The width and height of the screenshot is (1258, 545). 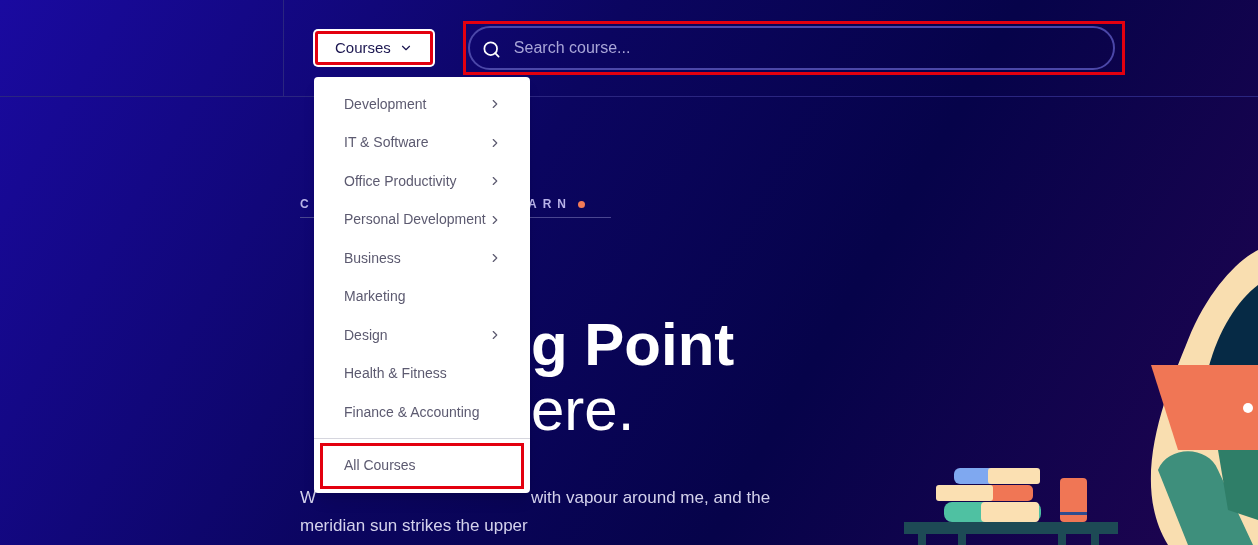 What do you see at coordinates (422, 104) in the screenshot?
I see `menu-item: Development` at bounding box center [422, 104].